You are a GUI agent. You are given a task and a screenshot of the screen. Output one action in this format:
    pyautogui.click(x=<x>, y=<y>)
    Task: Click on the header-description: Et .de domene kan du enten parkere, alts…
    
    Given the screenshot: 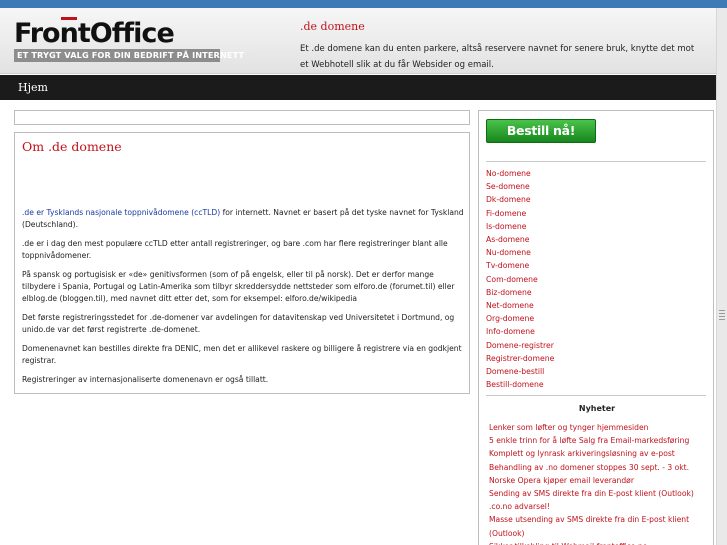 What is the action you would take?
    pyautogui.click(x=497, y=57)
    